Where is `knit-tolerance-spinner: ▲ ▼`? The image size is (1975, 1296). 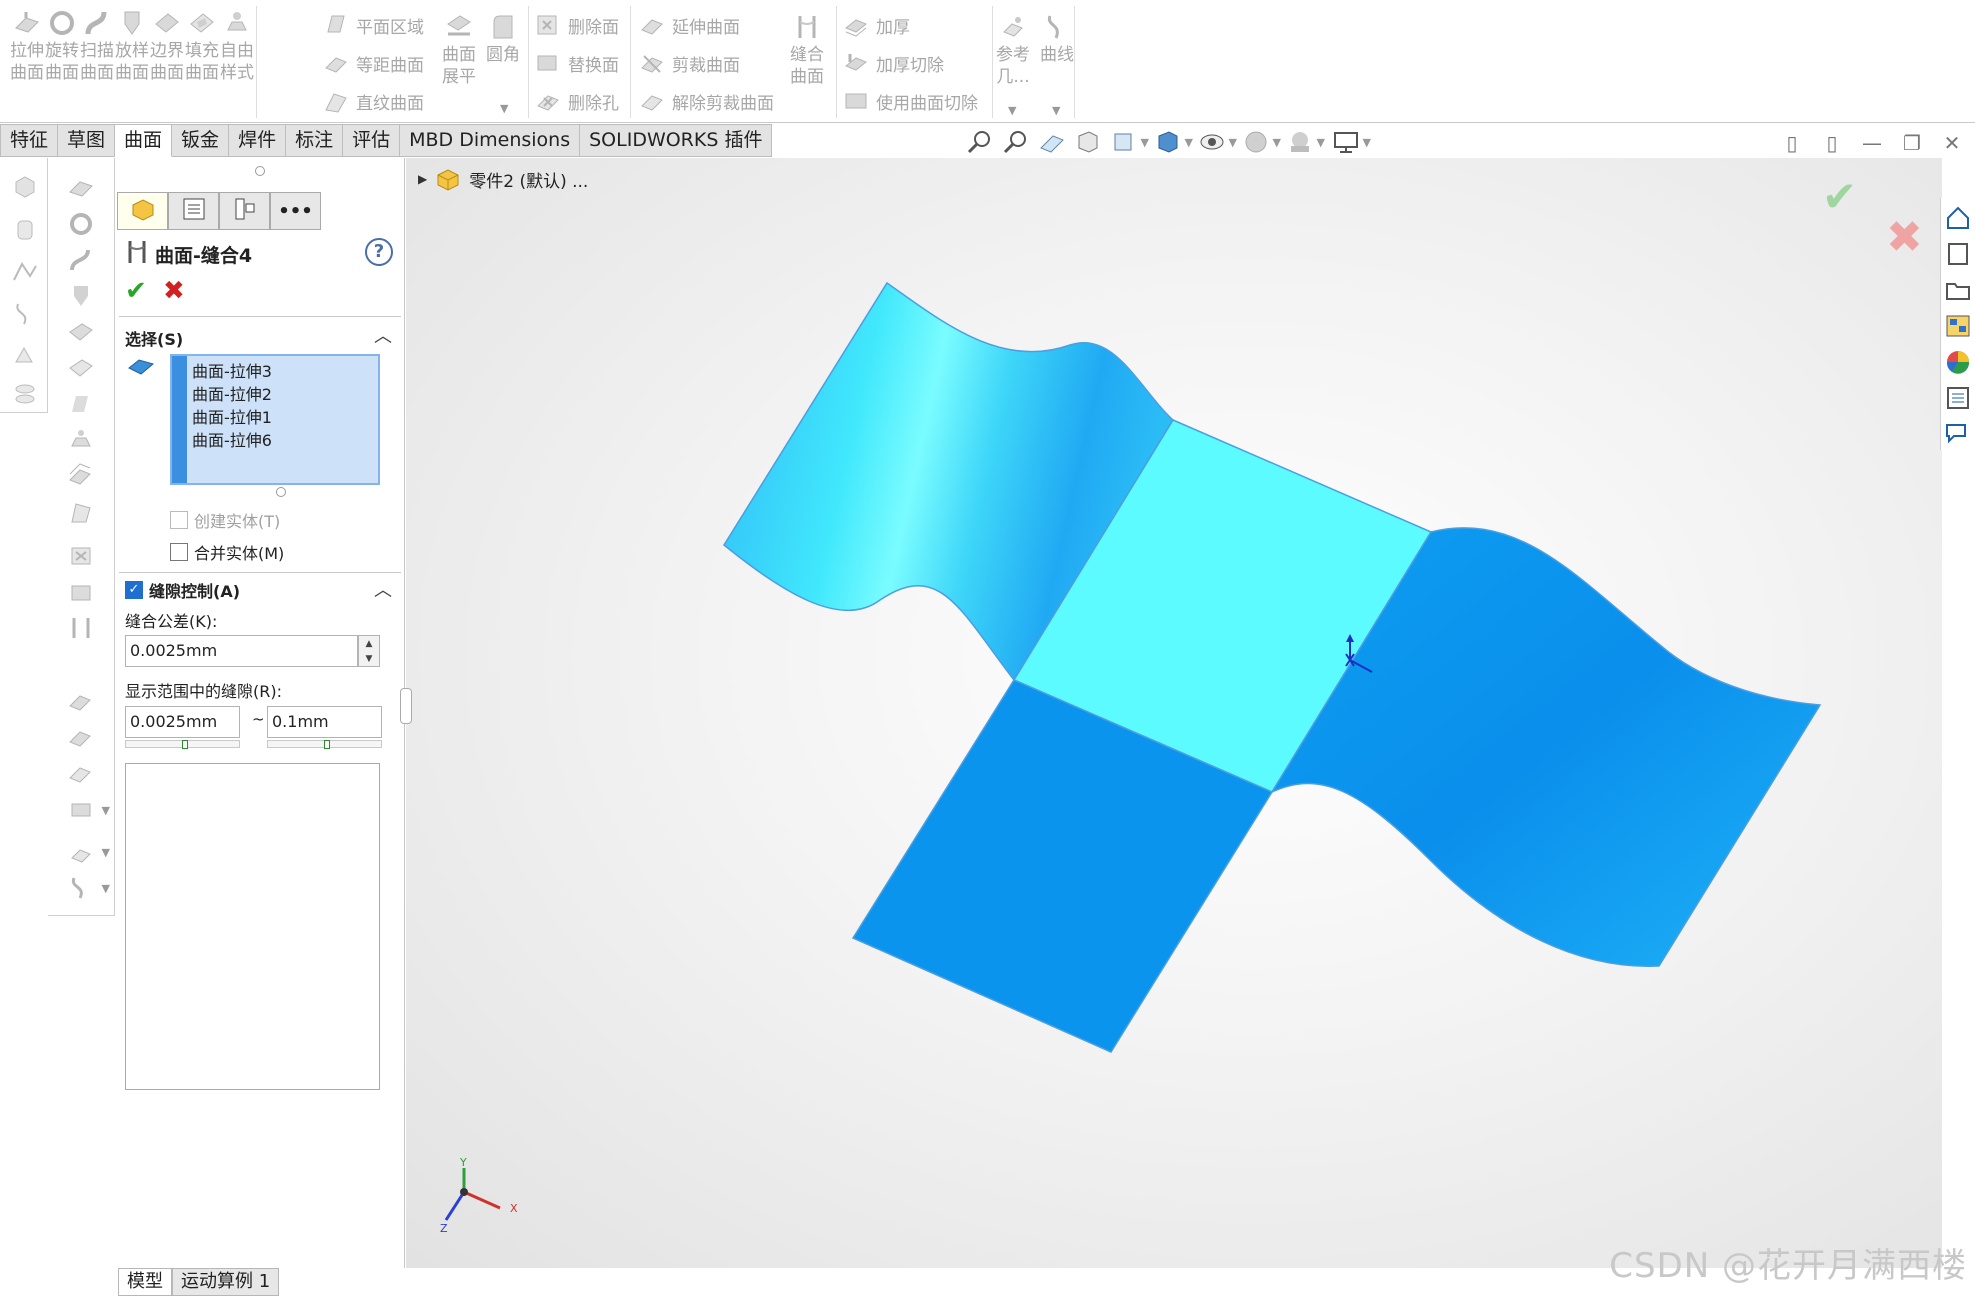 knit-tolerance-spinner: ▲ ▼ is located at coordinates (369, 651).